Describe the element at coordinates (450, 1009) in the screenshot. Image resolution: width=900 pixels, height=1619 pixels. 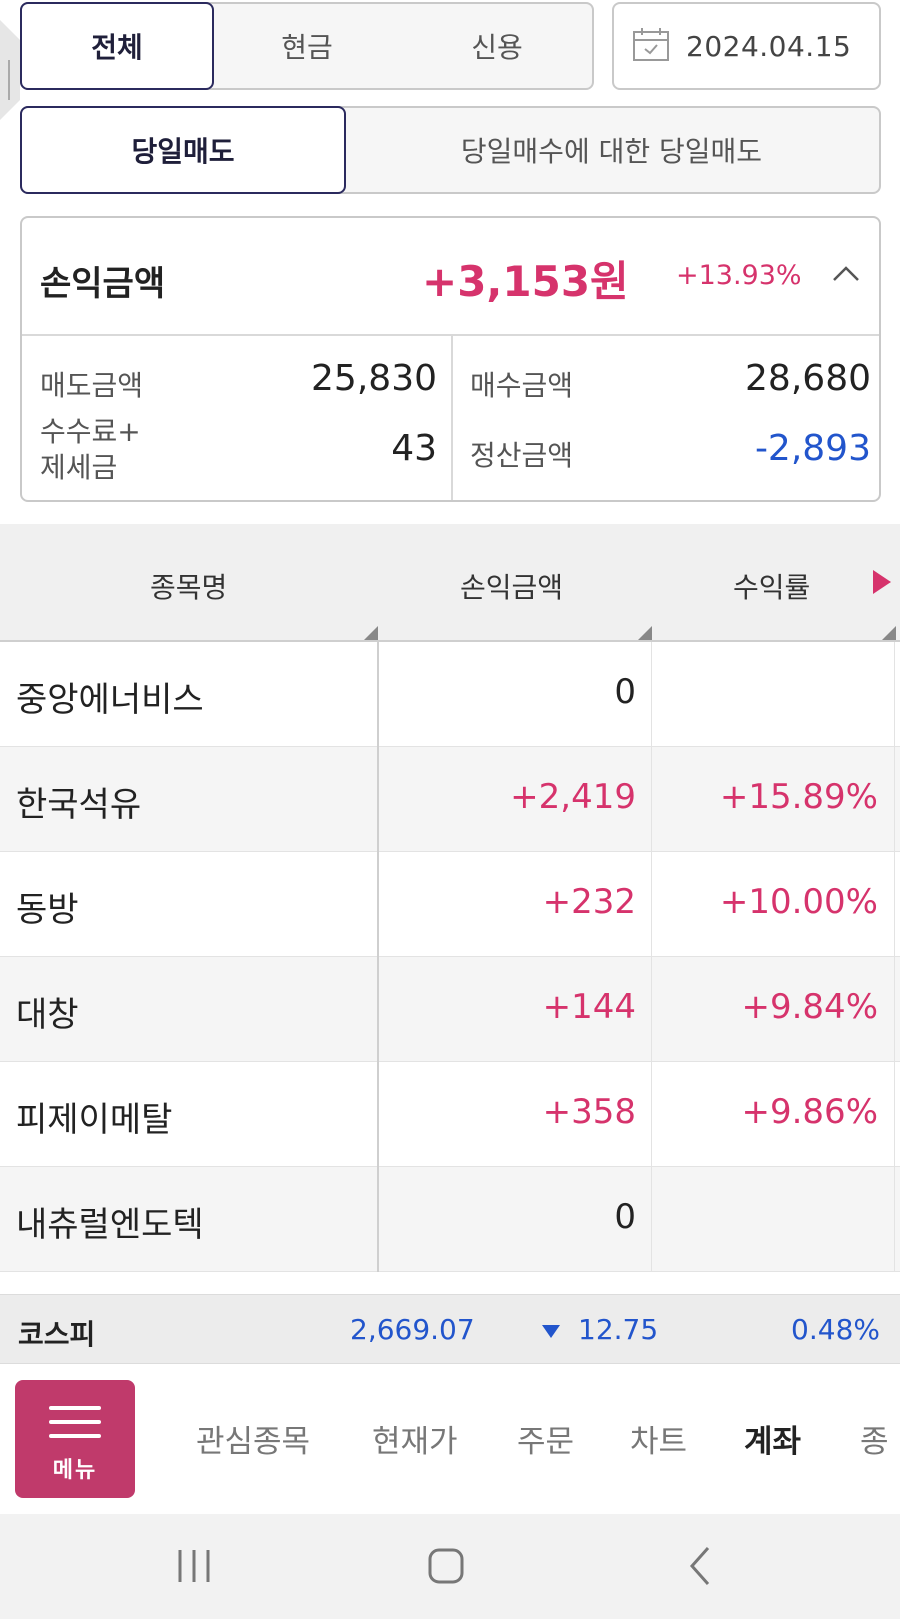
I see `table-row: 대창 +144 +9.84%` at that location.